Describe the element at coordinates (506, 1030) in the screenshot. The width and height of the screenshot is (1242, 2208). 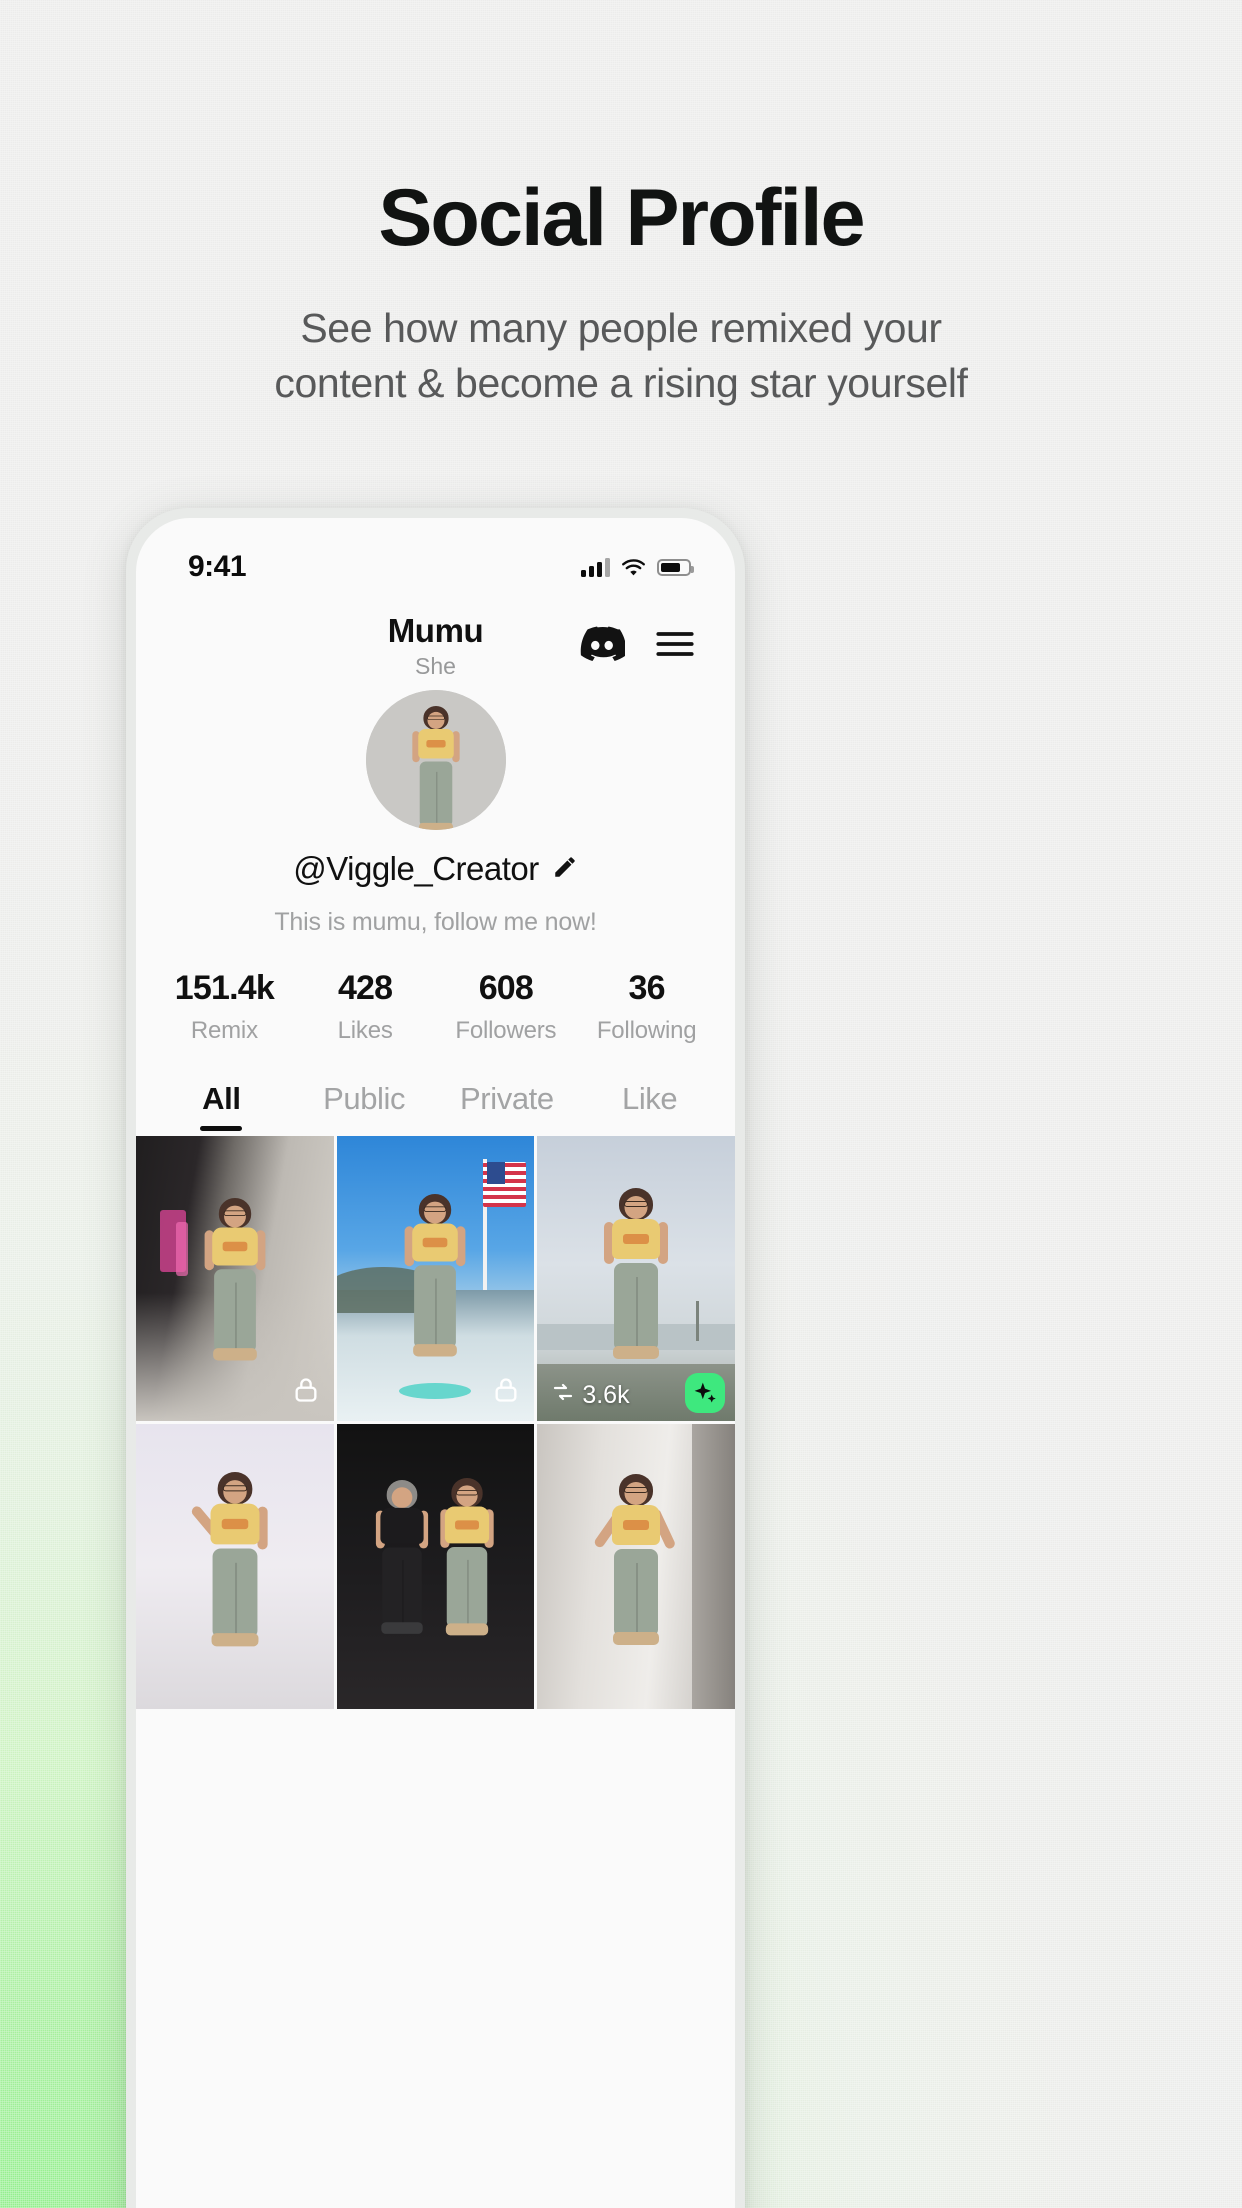
I see `stat-label: Followers` at that location.